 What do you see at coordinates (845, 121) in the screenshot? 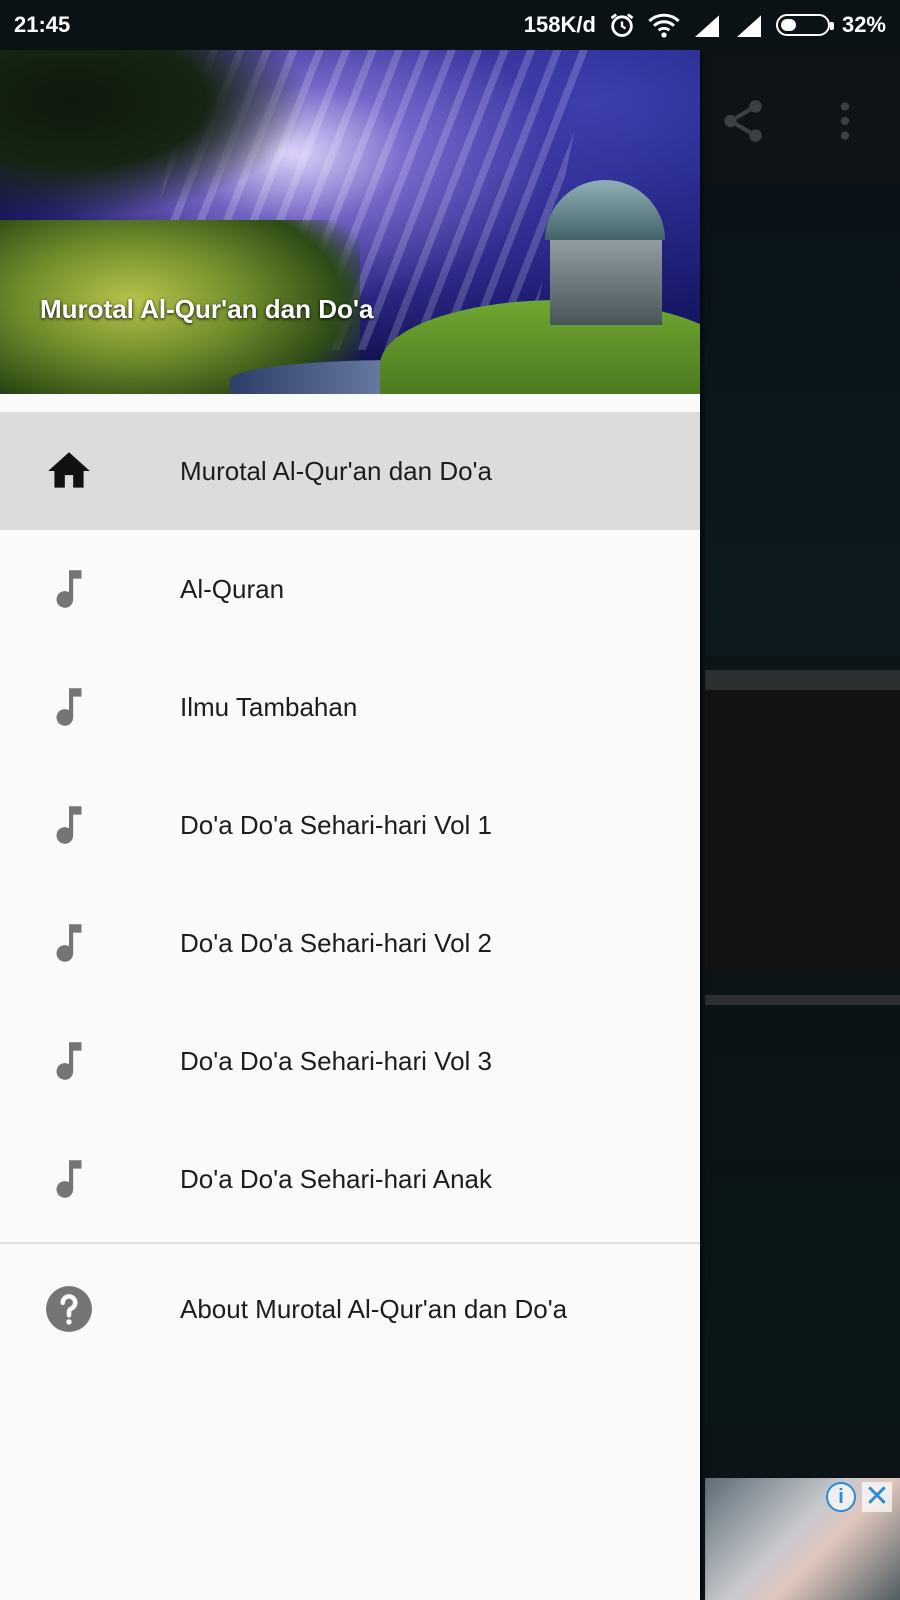
I see `more-vert-icon` at bounding box center [845, 121].